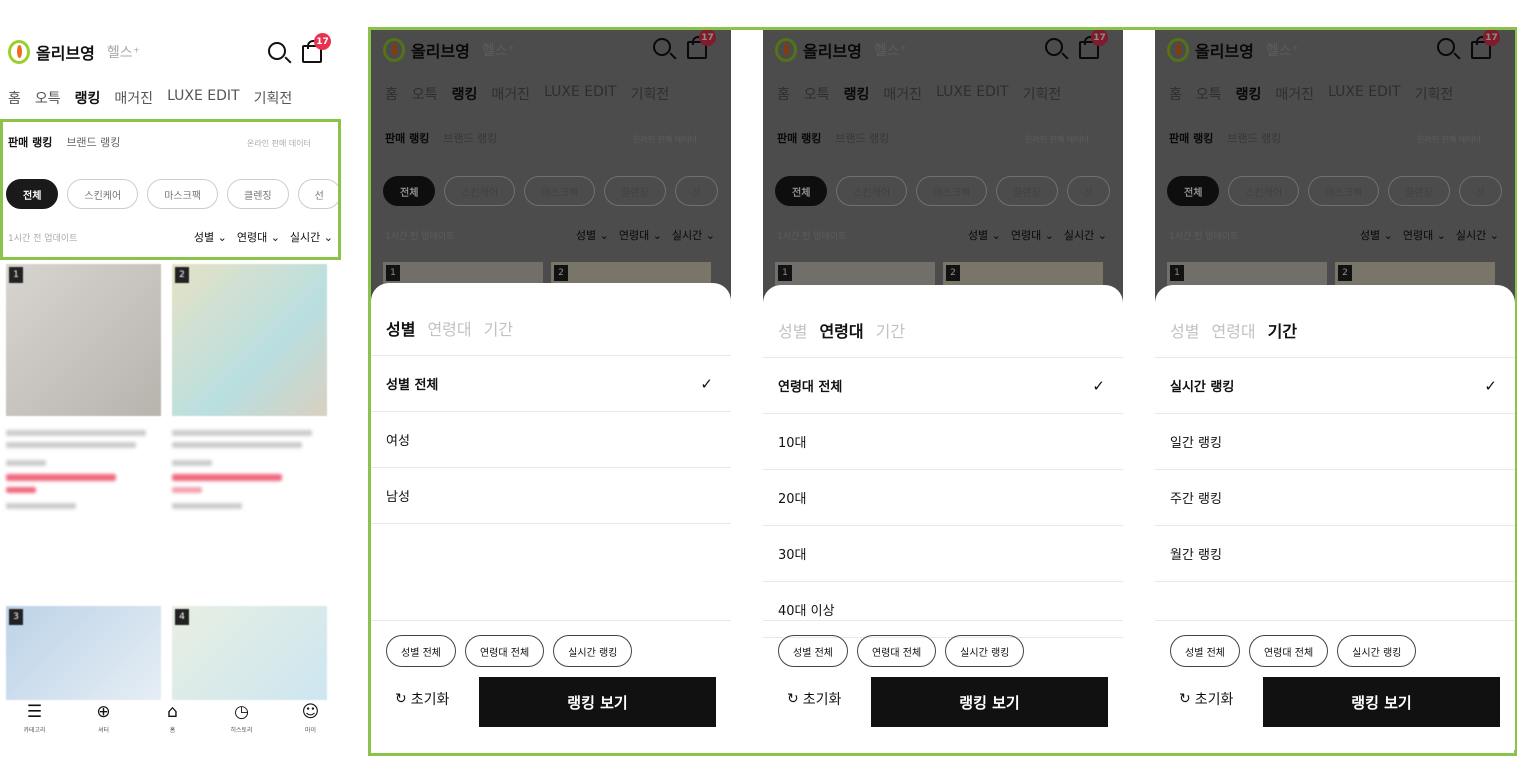 This screenshot has width=1538, height=772. I want to click on menu-icon: ☰, so click(34, 712).